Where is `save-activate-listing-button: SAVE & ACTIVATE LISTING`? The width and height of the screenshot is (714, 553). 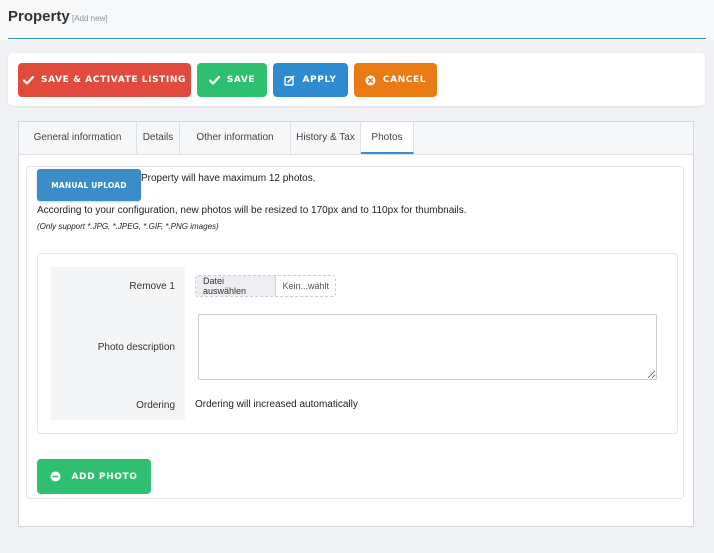 save-activate-listing-button: SAVE & ACTIVATE LISTING is located at coordinates (104, 80).